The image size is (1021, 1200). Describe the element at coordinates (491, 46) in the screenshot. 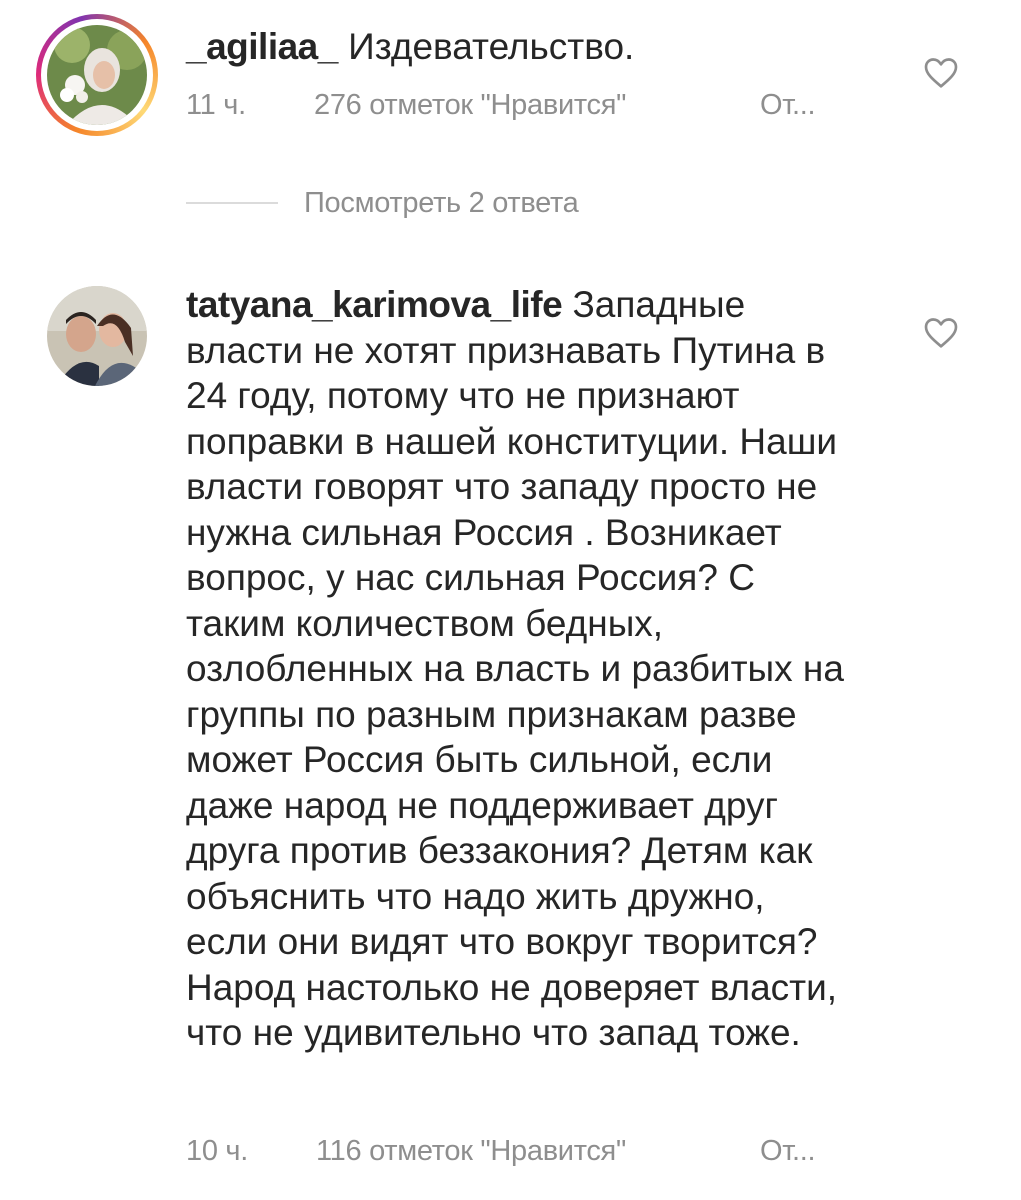

I see `comment-text: Издевательство.` at that location.